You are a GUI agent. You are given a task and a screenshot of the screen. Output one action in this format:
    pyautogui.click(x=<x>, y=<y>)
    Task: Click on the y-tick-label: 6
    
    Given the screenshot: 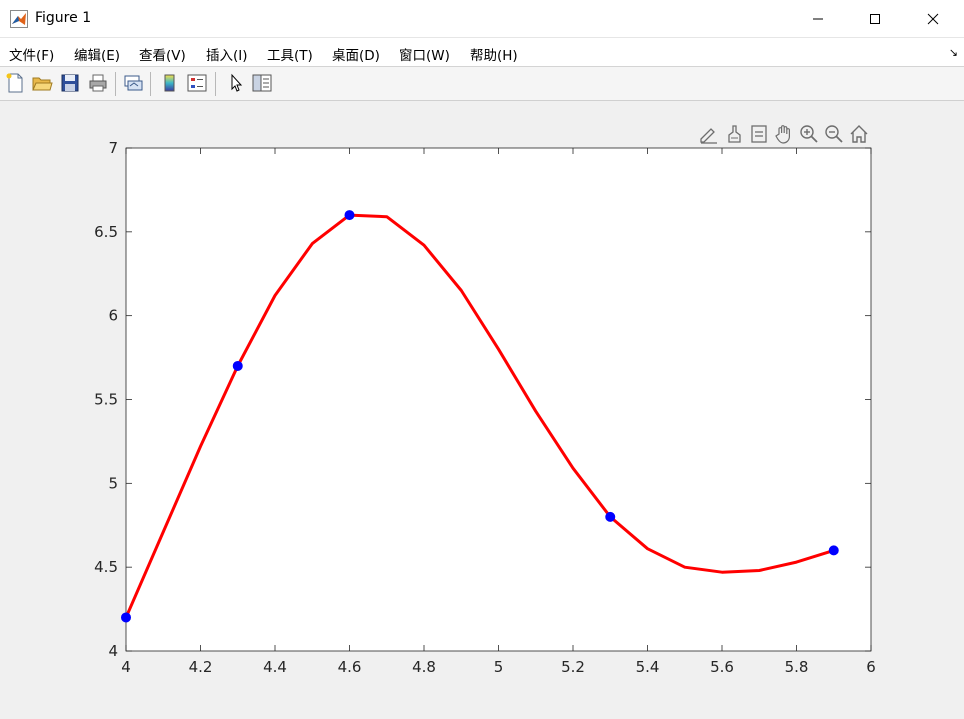 What is the action you would take?
    pyautogui.click(x=113, y=316)
    